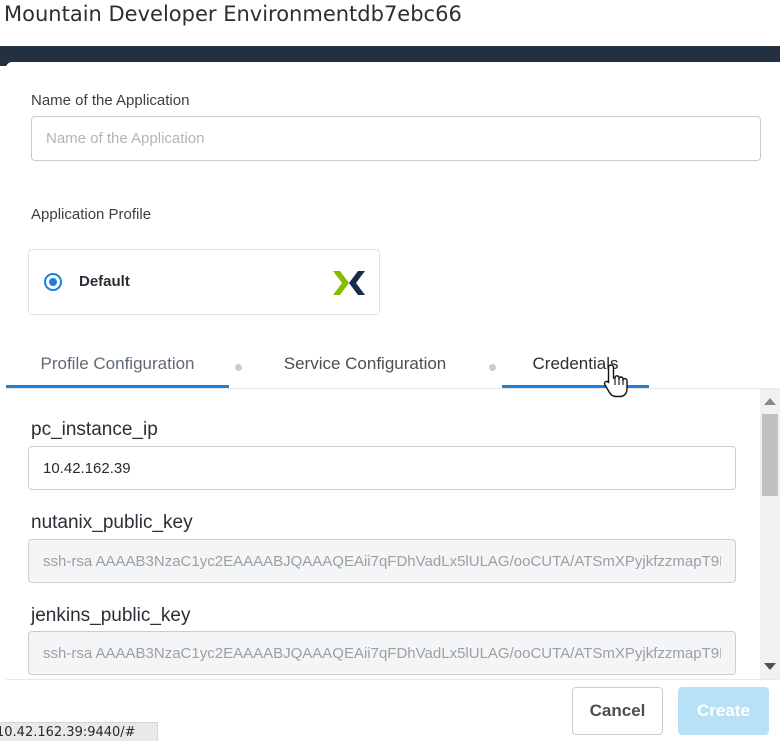 This screenshot has width=780, height=741. Describe the element at coordinates (110, 100) in the screenshot. I see `app-name-label: Name of the Application` at that location.